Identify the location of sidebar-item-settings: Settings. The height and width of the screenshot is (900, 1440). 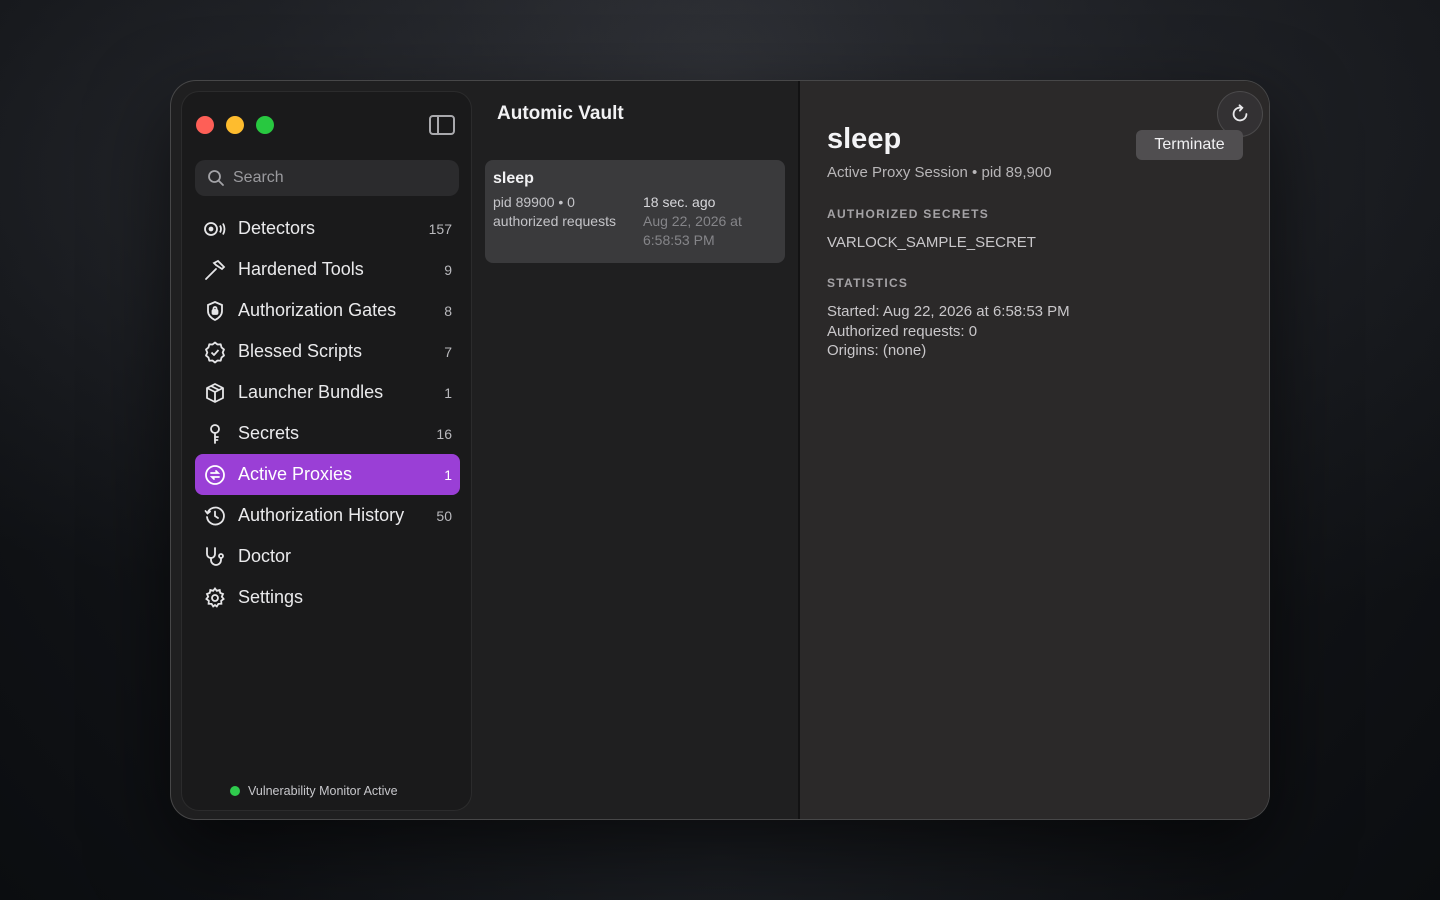
(327, 597).